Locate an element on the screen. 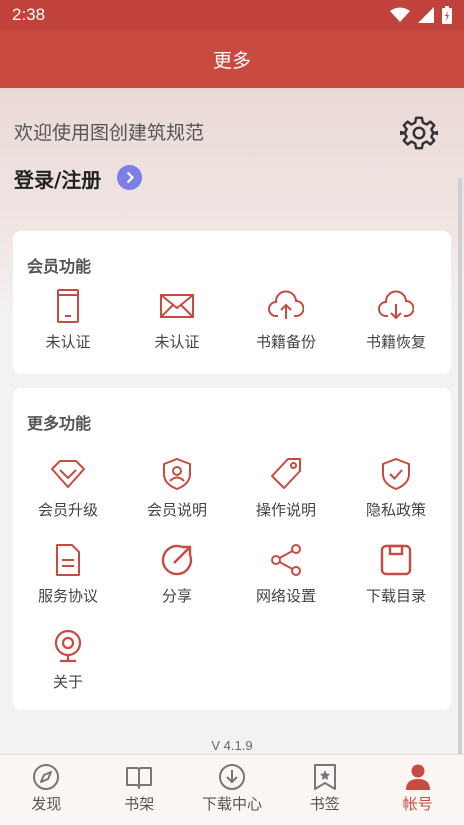 This screenshot has width=464, height=825. bottom-nav: 发现 书架 下载中心 书签 帐号 is located at coordinates (232, 789).